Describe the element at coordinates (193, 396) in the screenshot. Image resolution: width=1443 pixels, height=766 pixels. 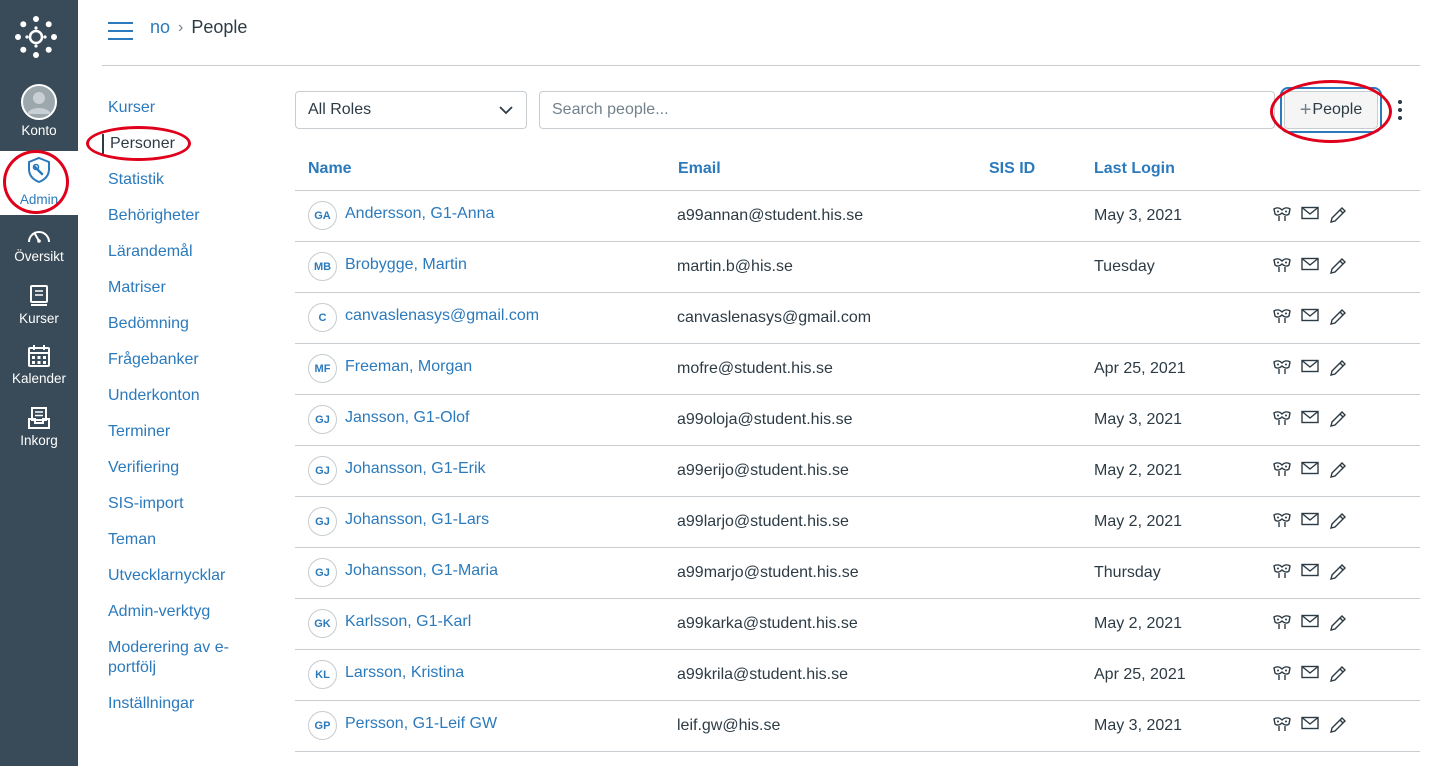
I see `subnav-item-underkonton: Underkonton` at that location.